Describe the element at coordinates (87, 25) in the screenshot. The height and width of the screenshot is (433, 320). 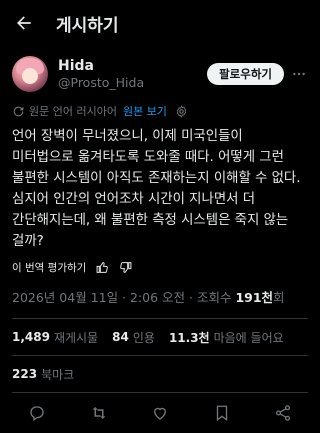
I see `page-title: 게시하기` at that location.